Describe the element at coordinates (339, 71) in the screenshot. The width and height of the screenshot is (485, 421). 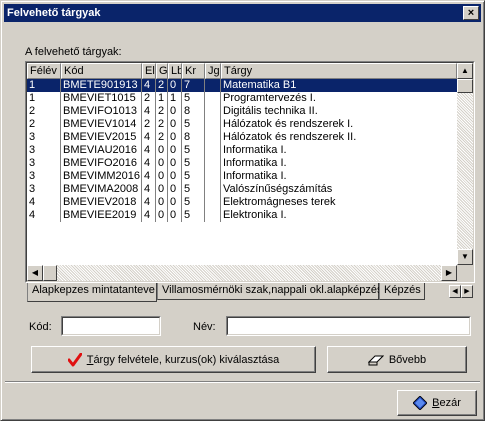
I see `column-header: Tárgy` at that location.